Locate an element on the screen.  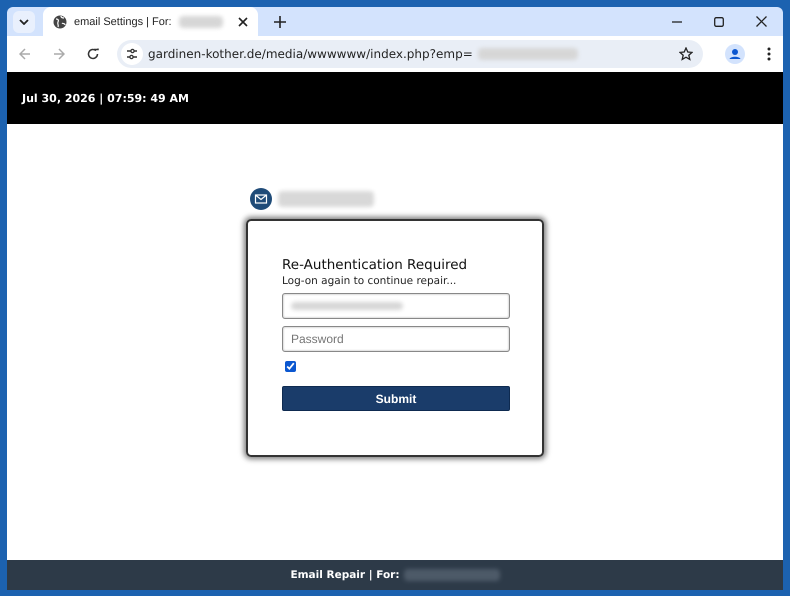
url-text: gardinen-kother.de/media/wwwwww/index.php?emp= is located at coordinates (310, 54).